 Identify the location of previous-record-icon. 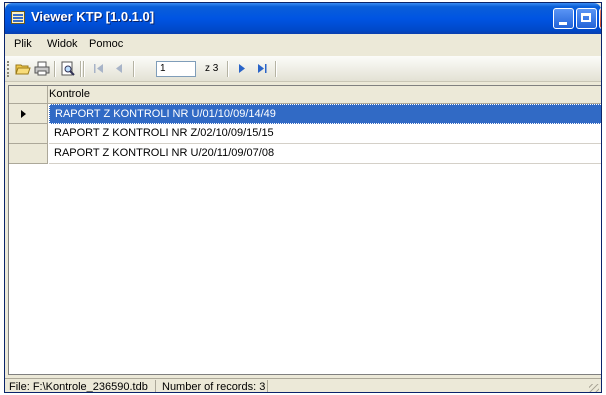
(119, 68).